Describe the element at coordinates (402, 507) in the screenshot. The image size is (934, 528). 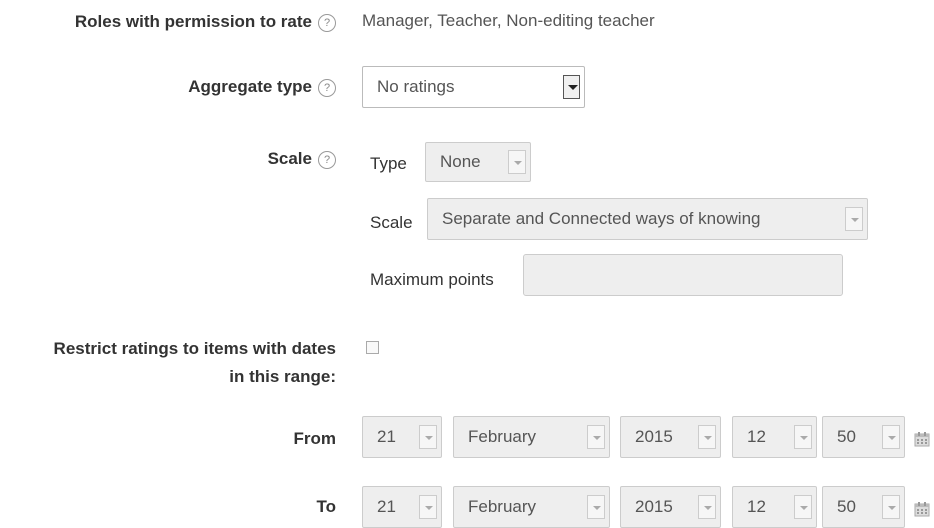
I see `to-day-select: 21` at that location.